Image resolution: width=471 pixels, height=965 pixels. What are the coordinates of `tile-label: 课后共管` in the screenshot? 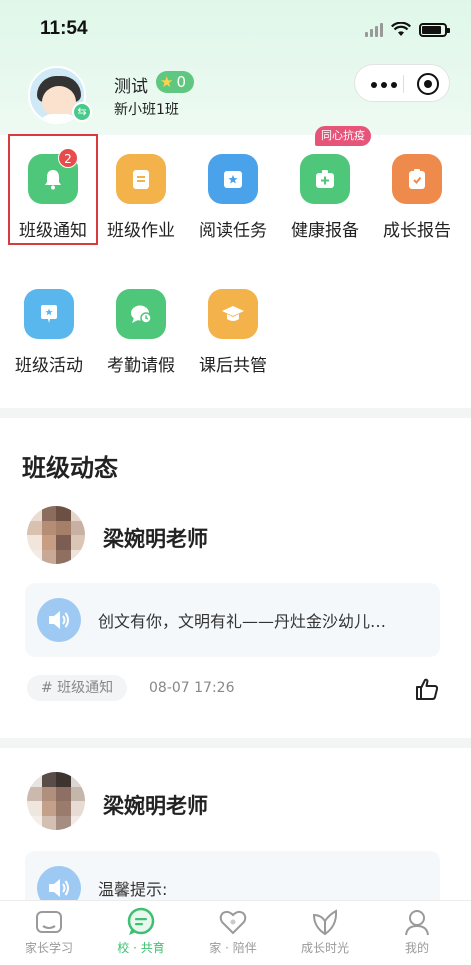 It's located at (233, 366).